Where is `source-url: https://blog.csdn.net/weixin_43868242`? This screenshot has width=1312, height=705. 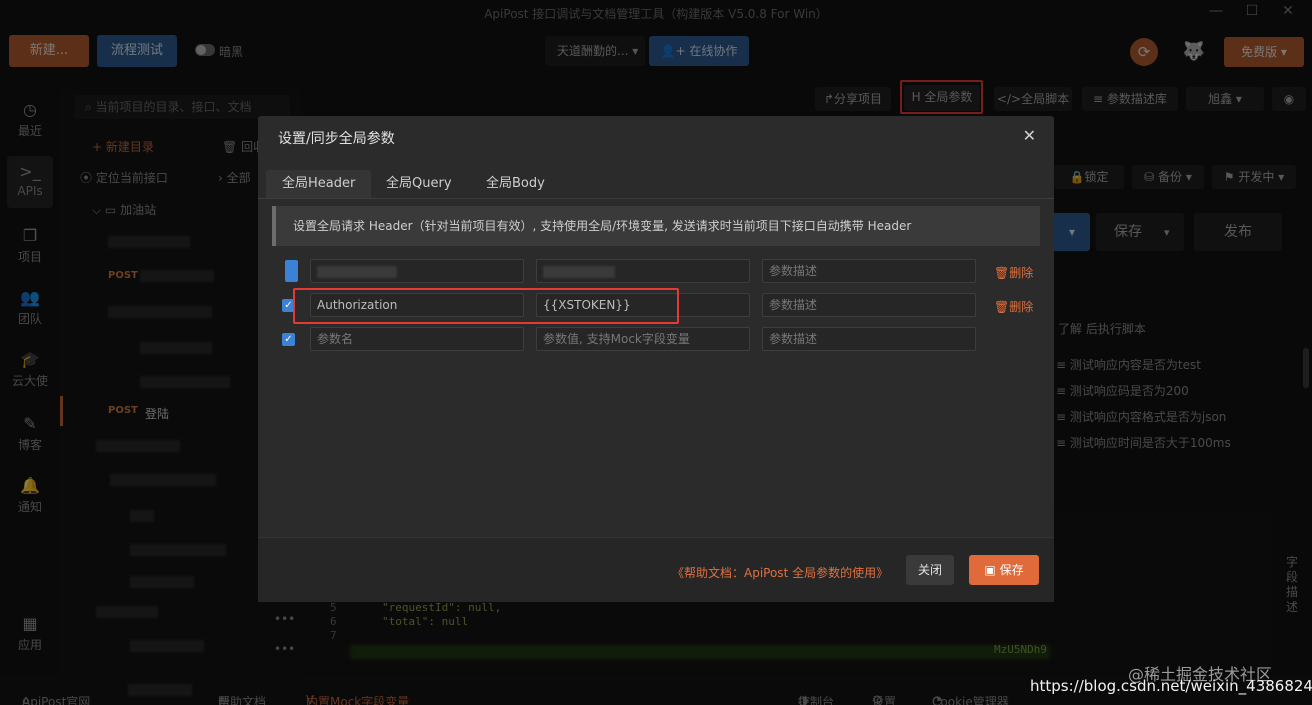 source-url: https://blog.csdn.net/weixin_43868242 is located at coordinates (1171, 686).